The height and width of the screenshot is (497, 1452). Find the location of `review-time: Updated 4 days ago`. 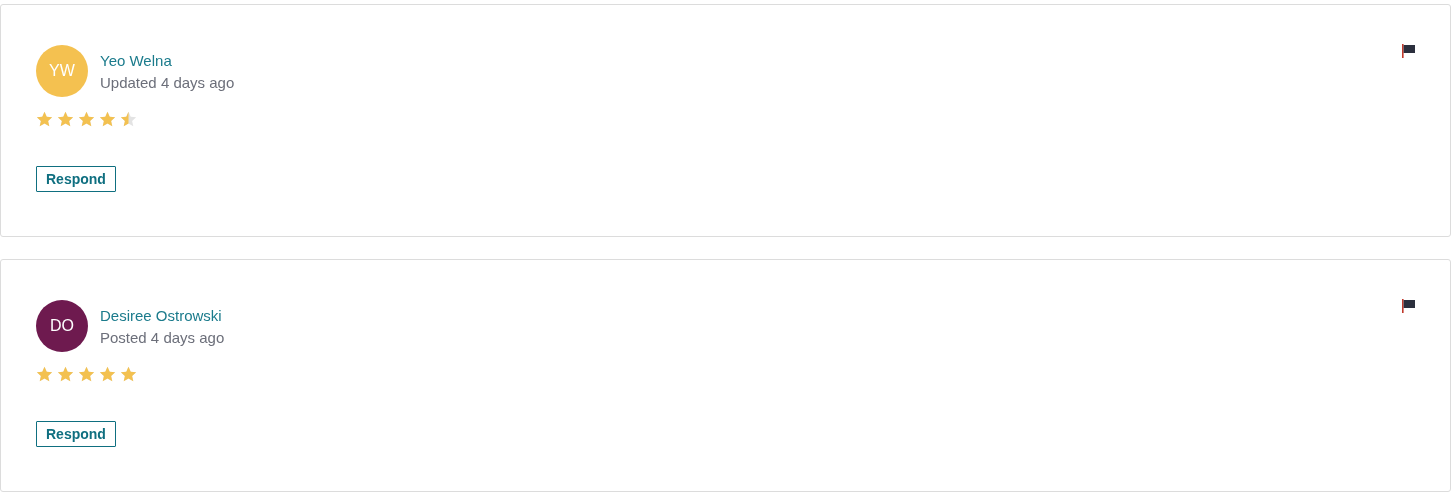

review-time: Updated 4 days ago is located at coordinates (167, 82).